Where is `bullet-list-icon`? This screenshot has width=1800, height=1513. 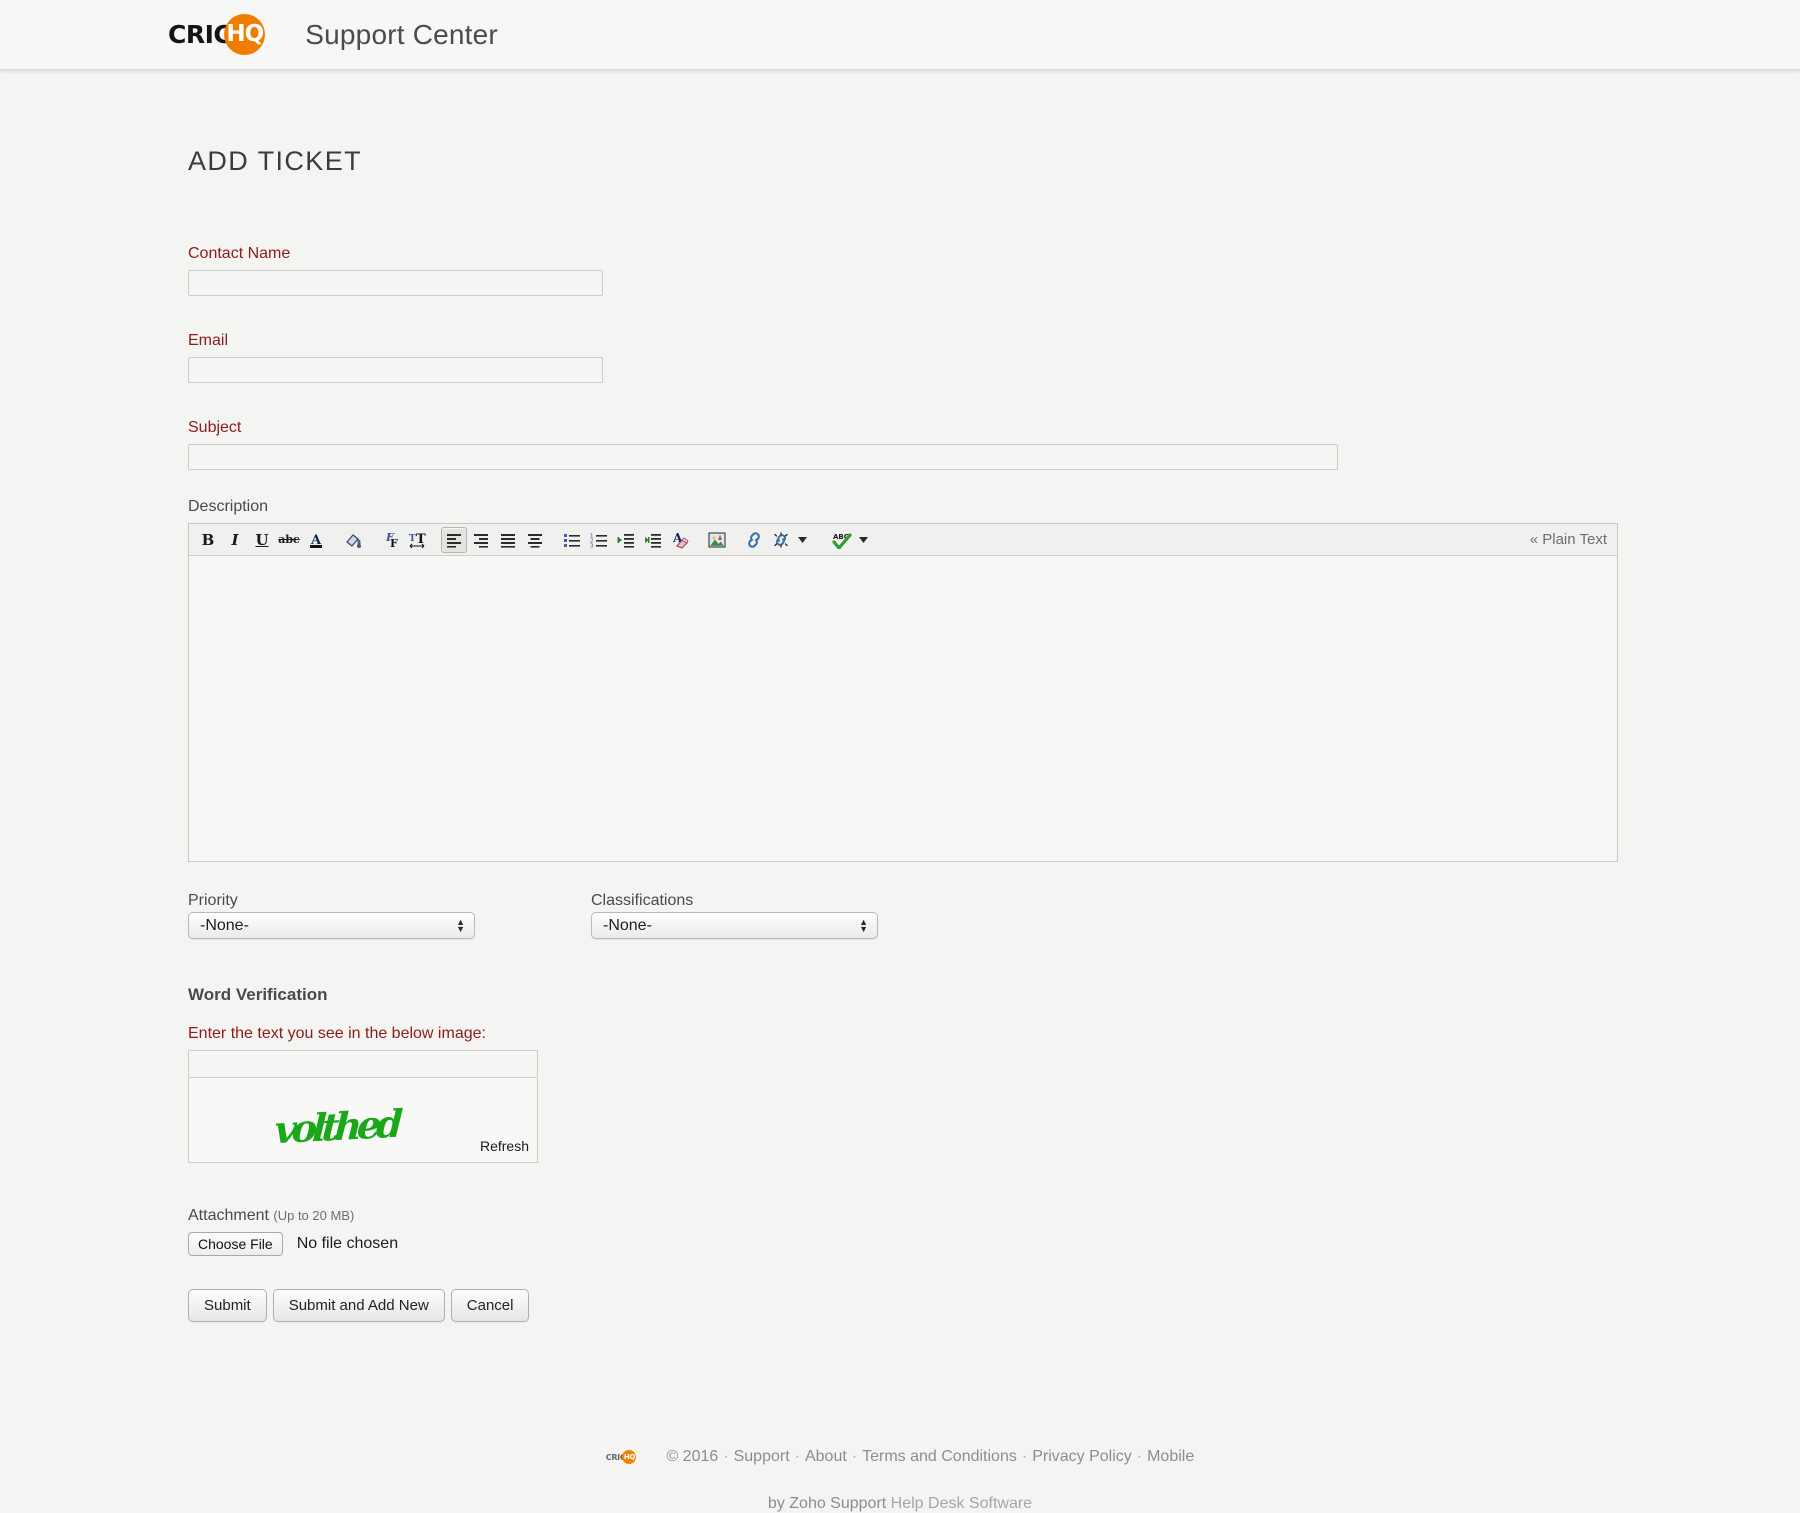
bullet-list-icon is located at coordinates (572, 540).